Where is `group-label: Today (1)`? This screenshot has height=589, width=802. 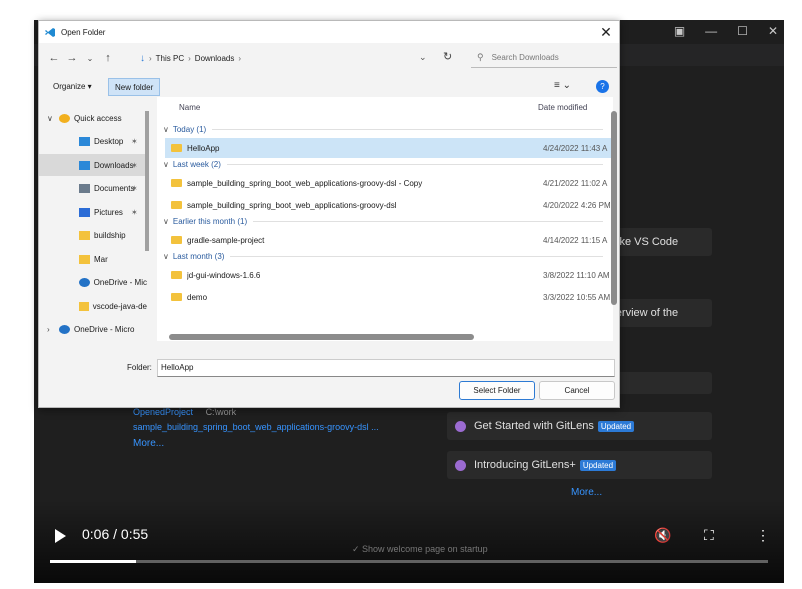 group-label: Today (1) is located at coordinates (189, 129).